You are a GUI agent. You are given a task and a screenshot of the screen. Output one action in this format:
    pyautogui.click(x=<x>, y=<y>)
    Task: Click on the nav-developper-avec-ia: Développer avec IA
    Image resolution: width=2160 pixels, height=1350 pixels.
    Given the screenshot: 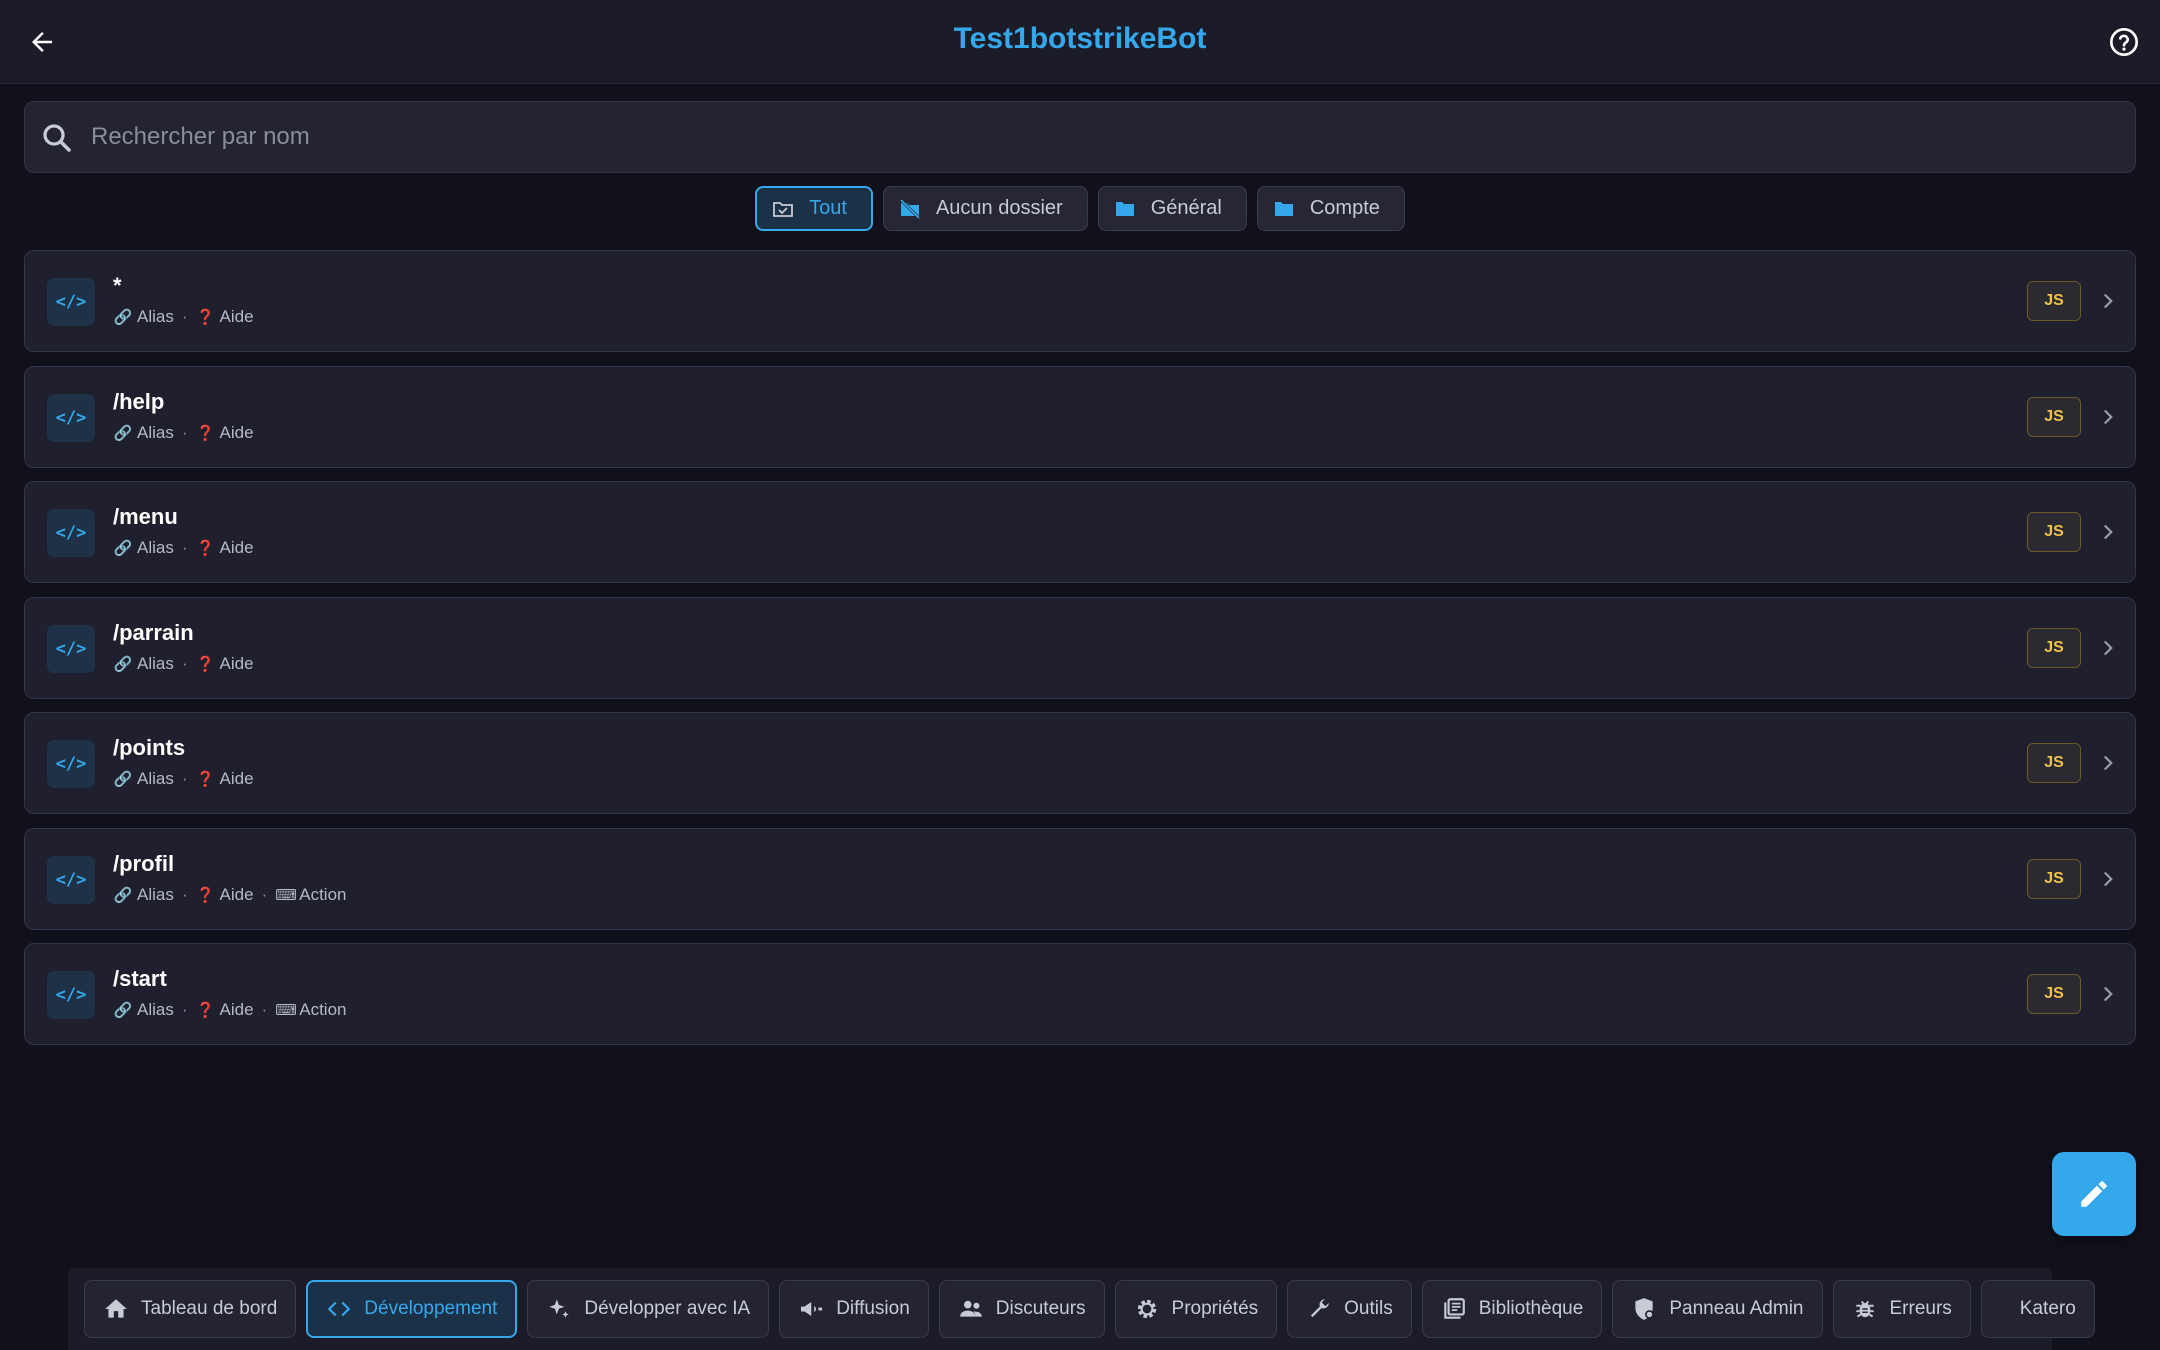 What is the action you would take?
    pyautogui.click(x=648, y=1309)
    